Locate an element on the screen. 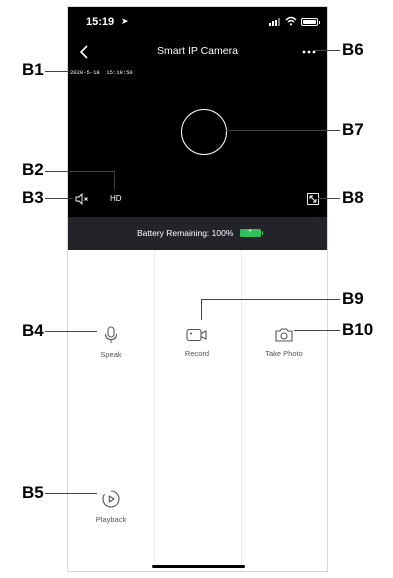 The width and height of the screenshot is (393, 578). callout-line-b6 is located at coordinates (327, 50).